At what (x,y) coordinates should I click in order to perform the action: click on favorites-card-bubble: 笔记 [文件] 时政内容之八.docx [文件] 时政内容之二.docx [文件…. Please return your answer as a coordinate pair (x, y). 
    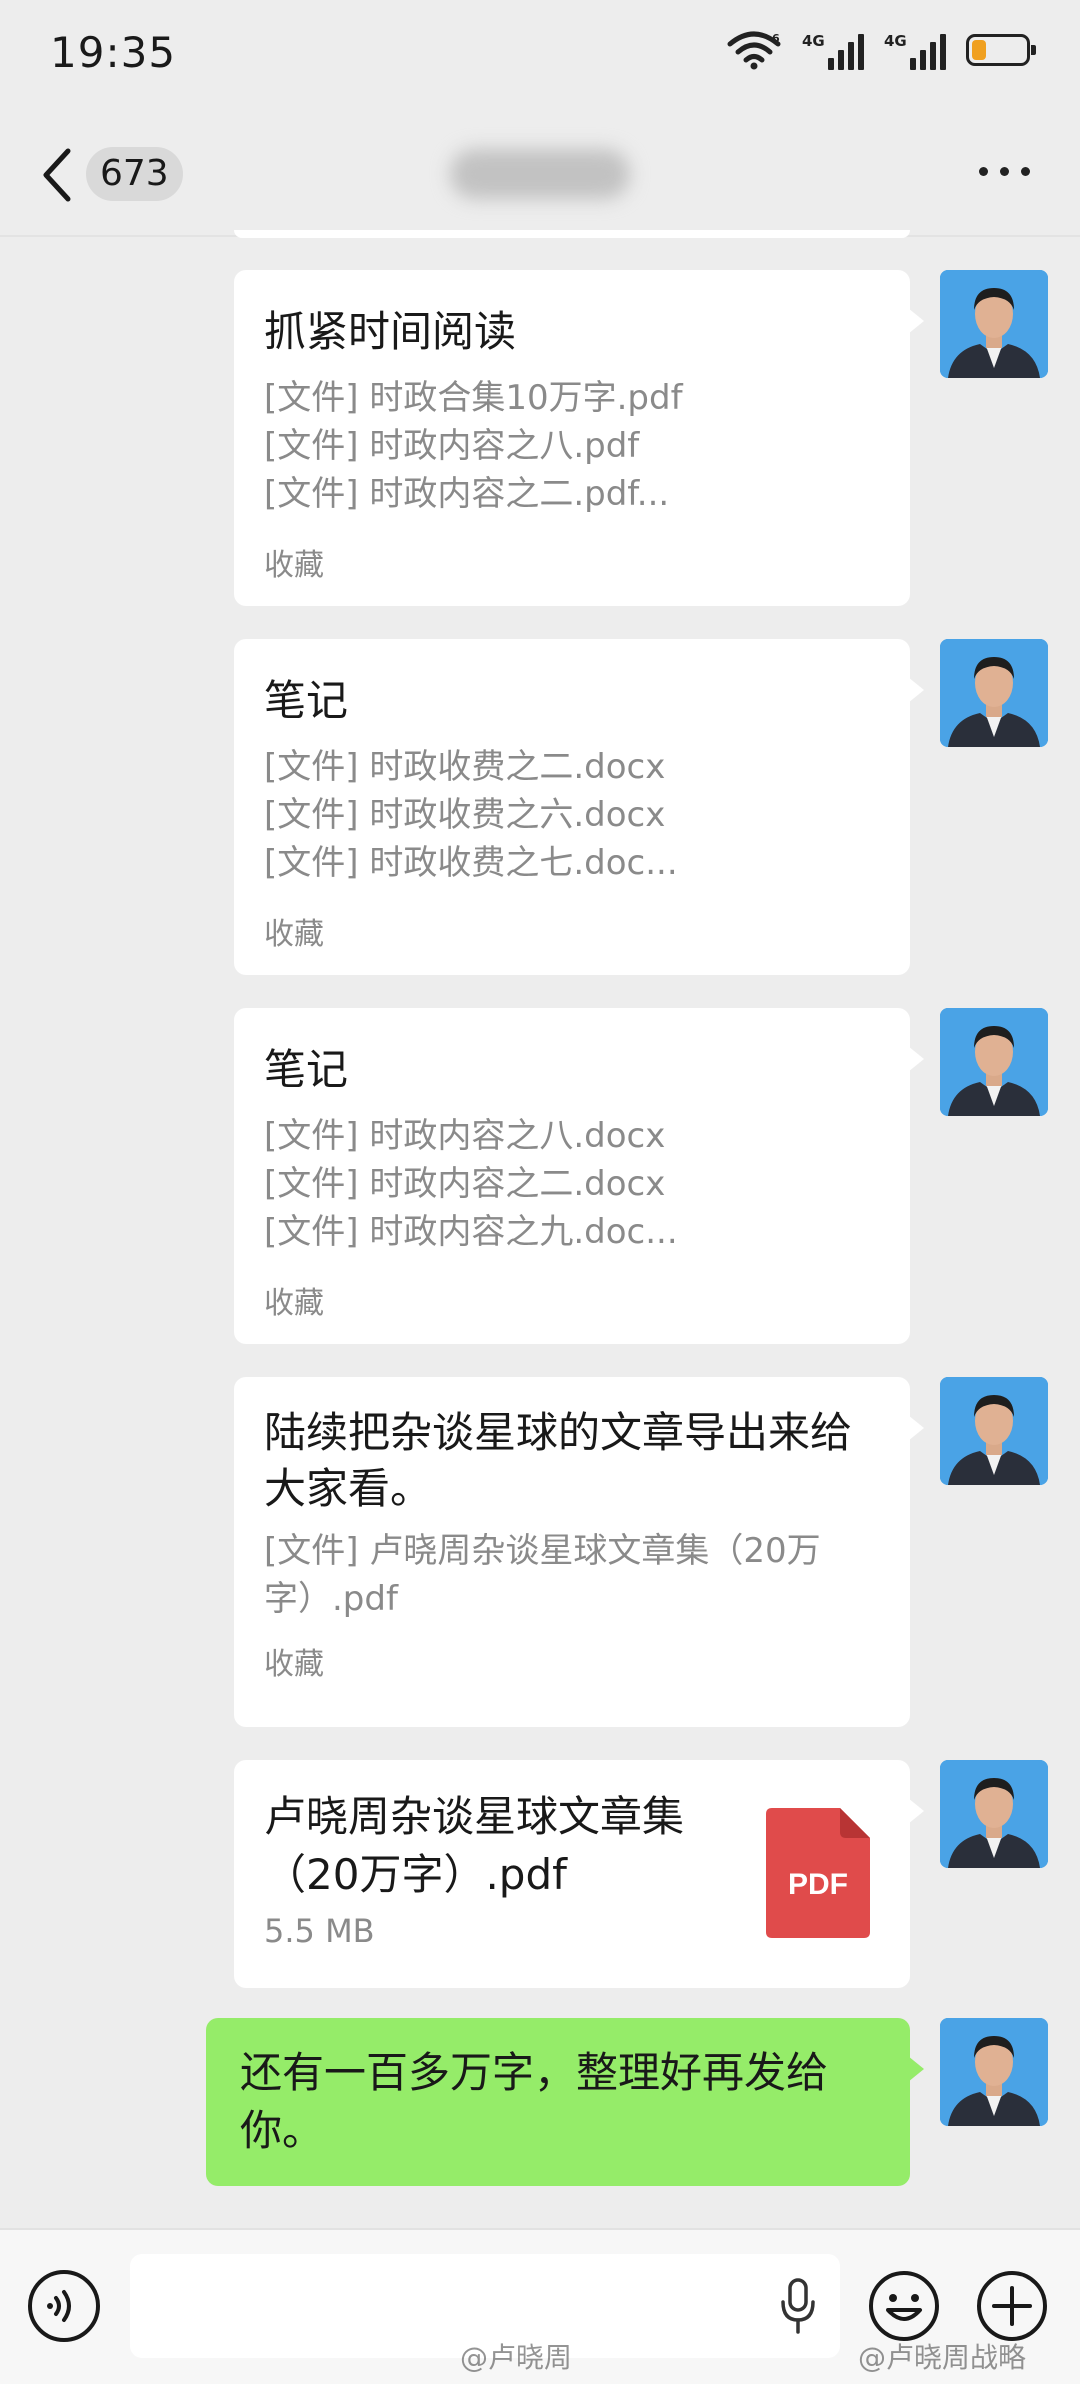
    Looking at the image, I should click on (579, 1176).